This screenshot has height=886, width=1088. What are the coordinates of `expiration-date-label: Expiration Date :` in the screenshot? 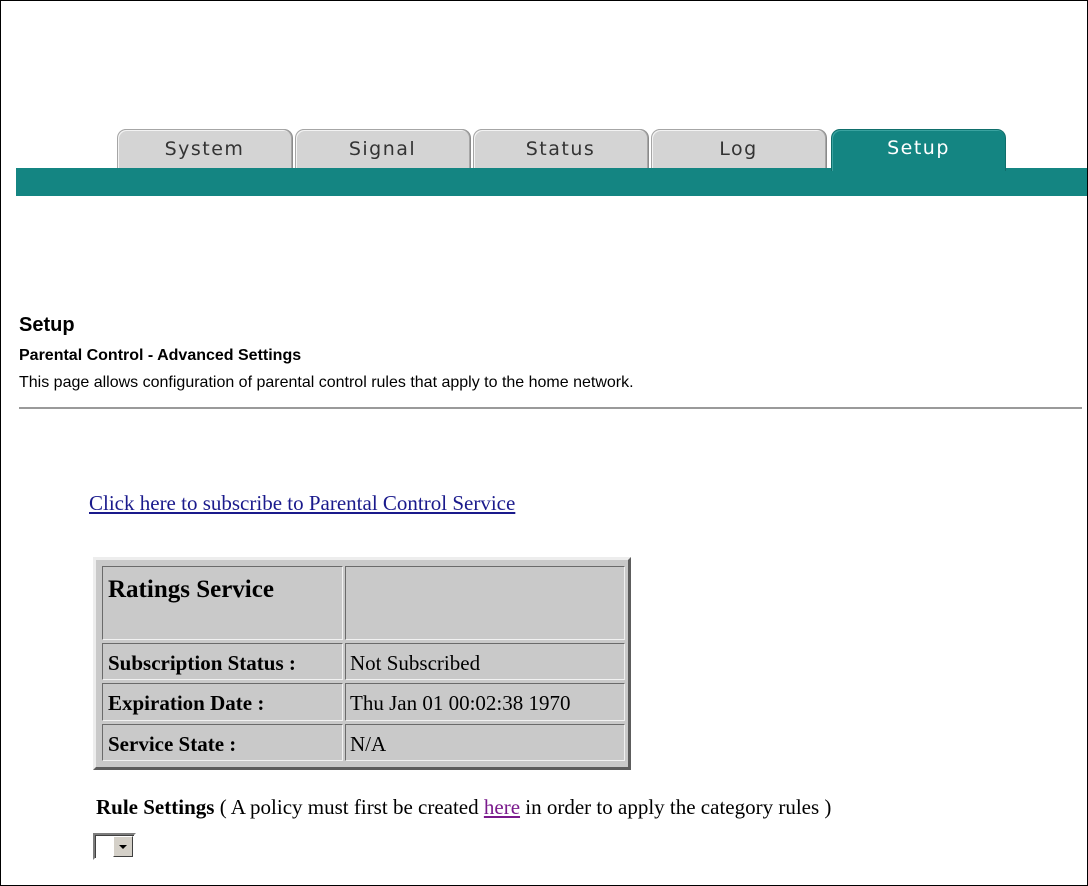 It's located at (186, 703).